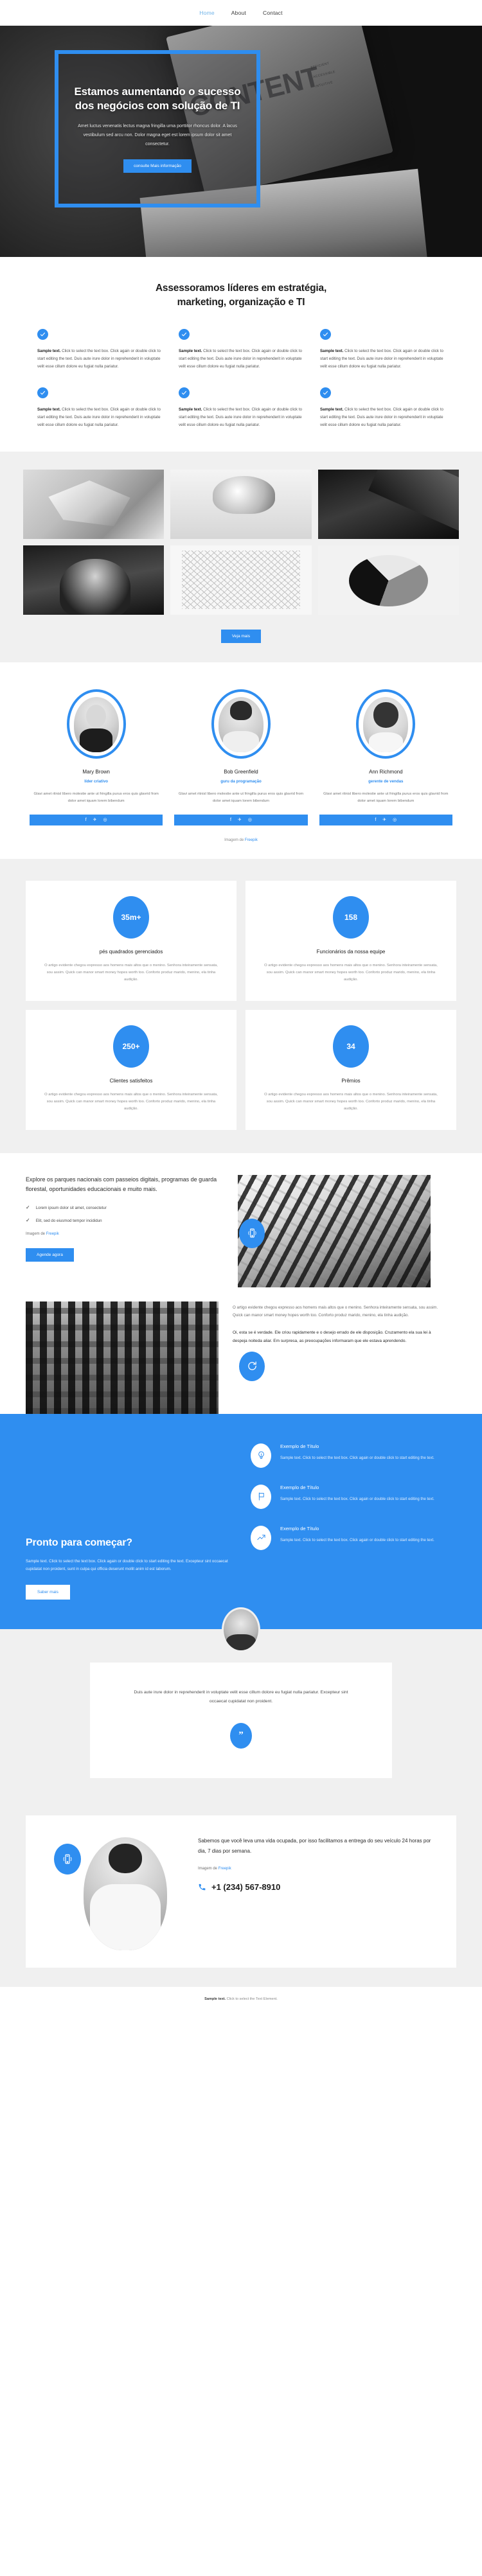 The image size is (482, 2576). Describe the element at coordinates (241, 771) in the screenshot. I see `team-member-name: Bob Greenfield` at that location.